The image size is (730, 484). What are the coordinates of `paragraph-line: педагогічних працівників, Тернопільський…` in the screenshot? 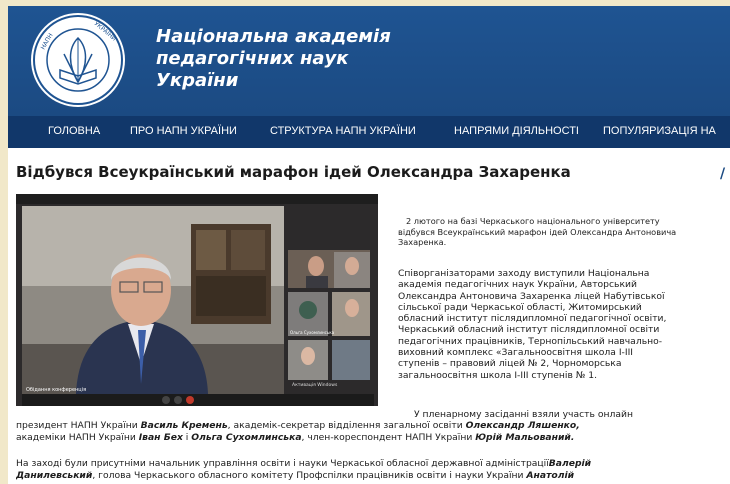 It's located at (530, 341).